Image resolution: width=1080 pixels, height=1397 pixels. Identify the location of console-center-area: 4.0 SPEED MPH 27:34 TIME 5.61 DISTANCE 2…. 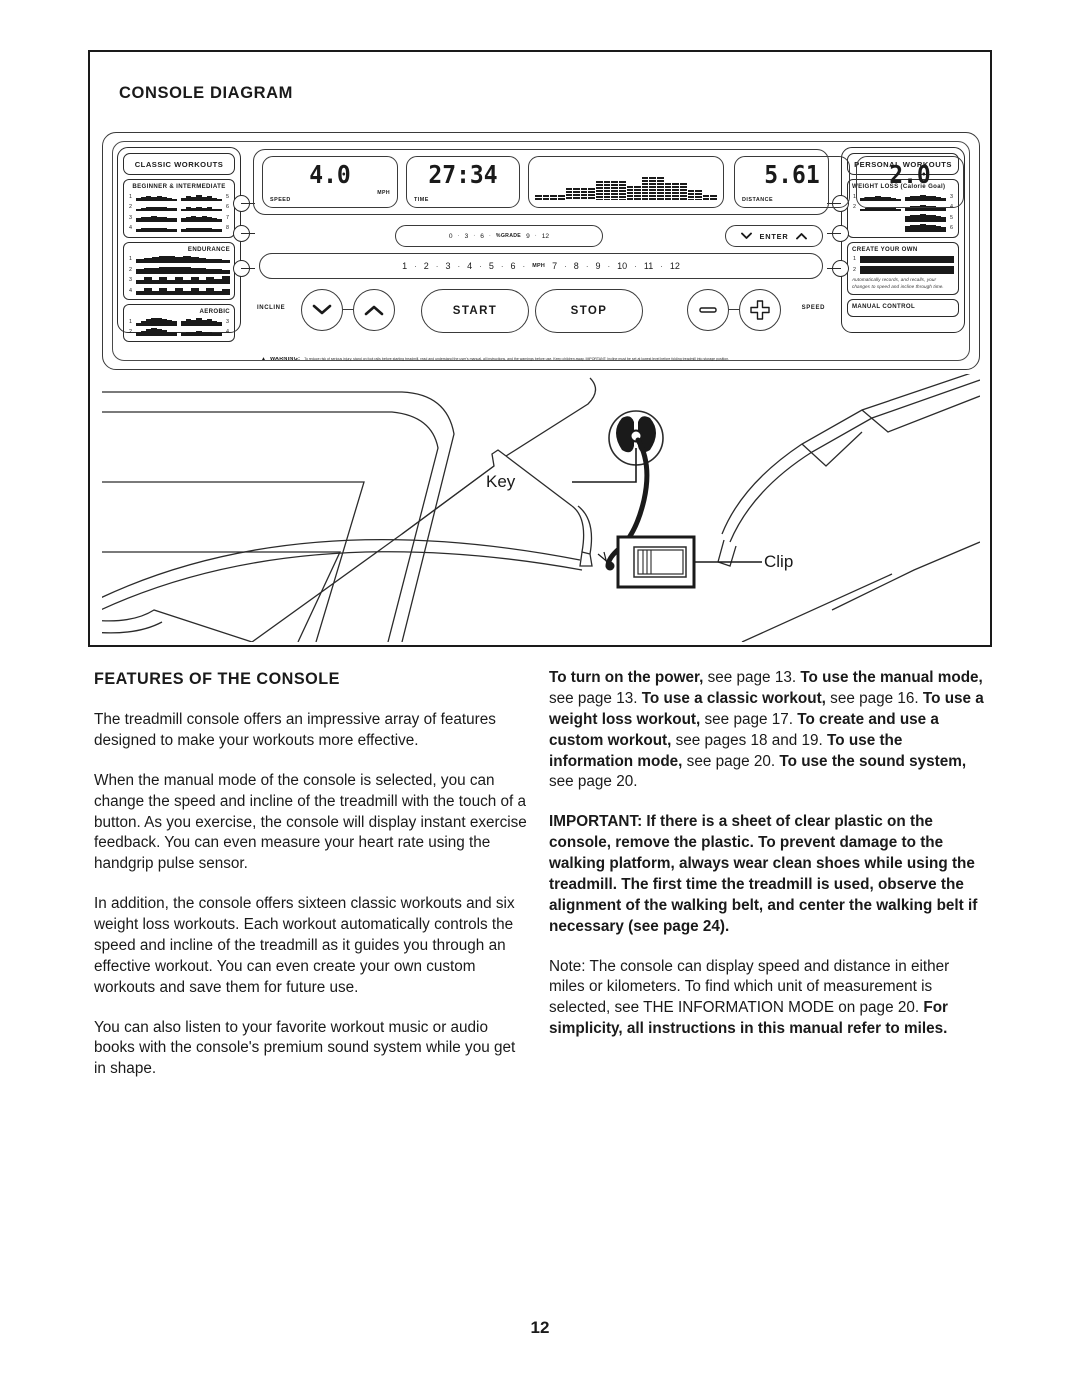
(608, 252).